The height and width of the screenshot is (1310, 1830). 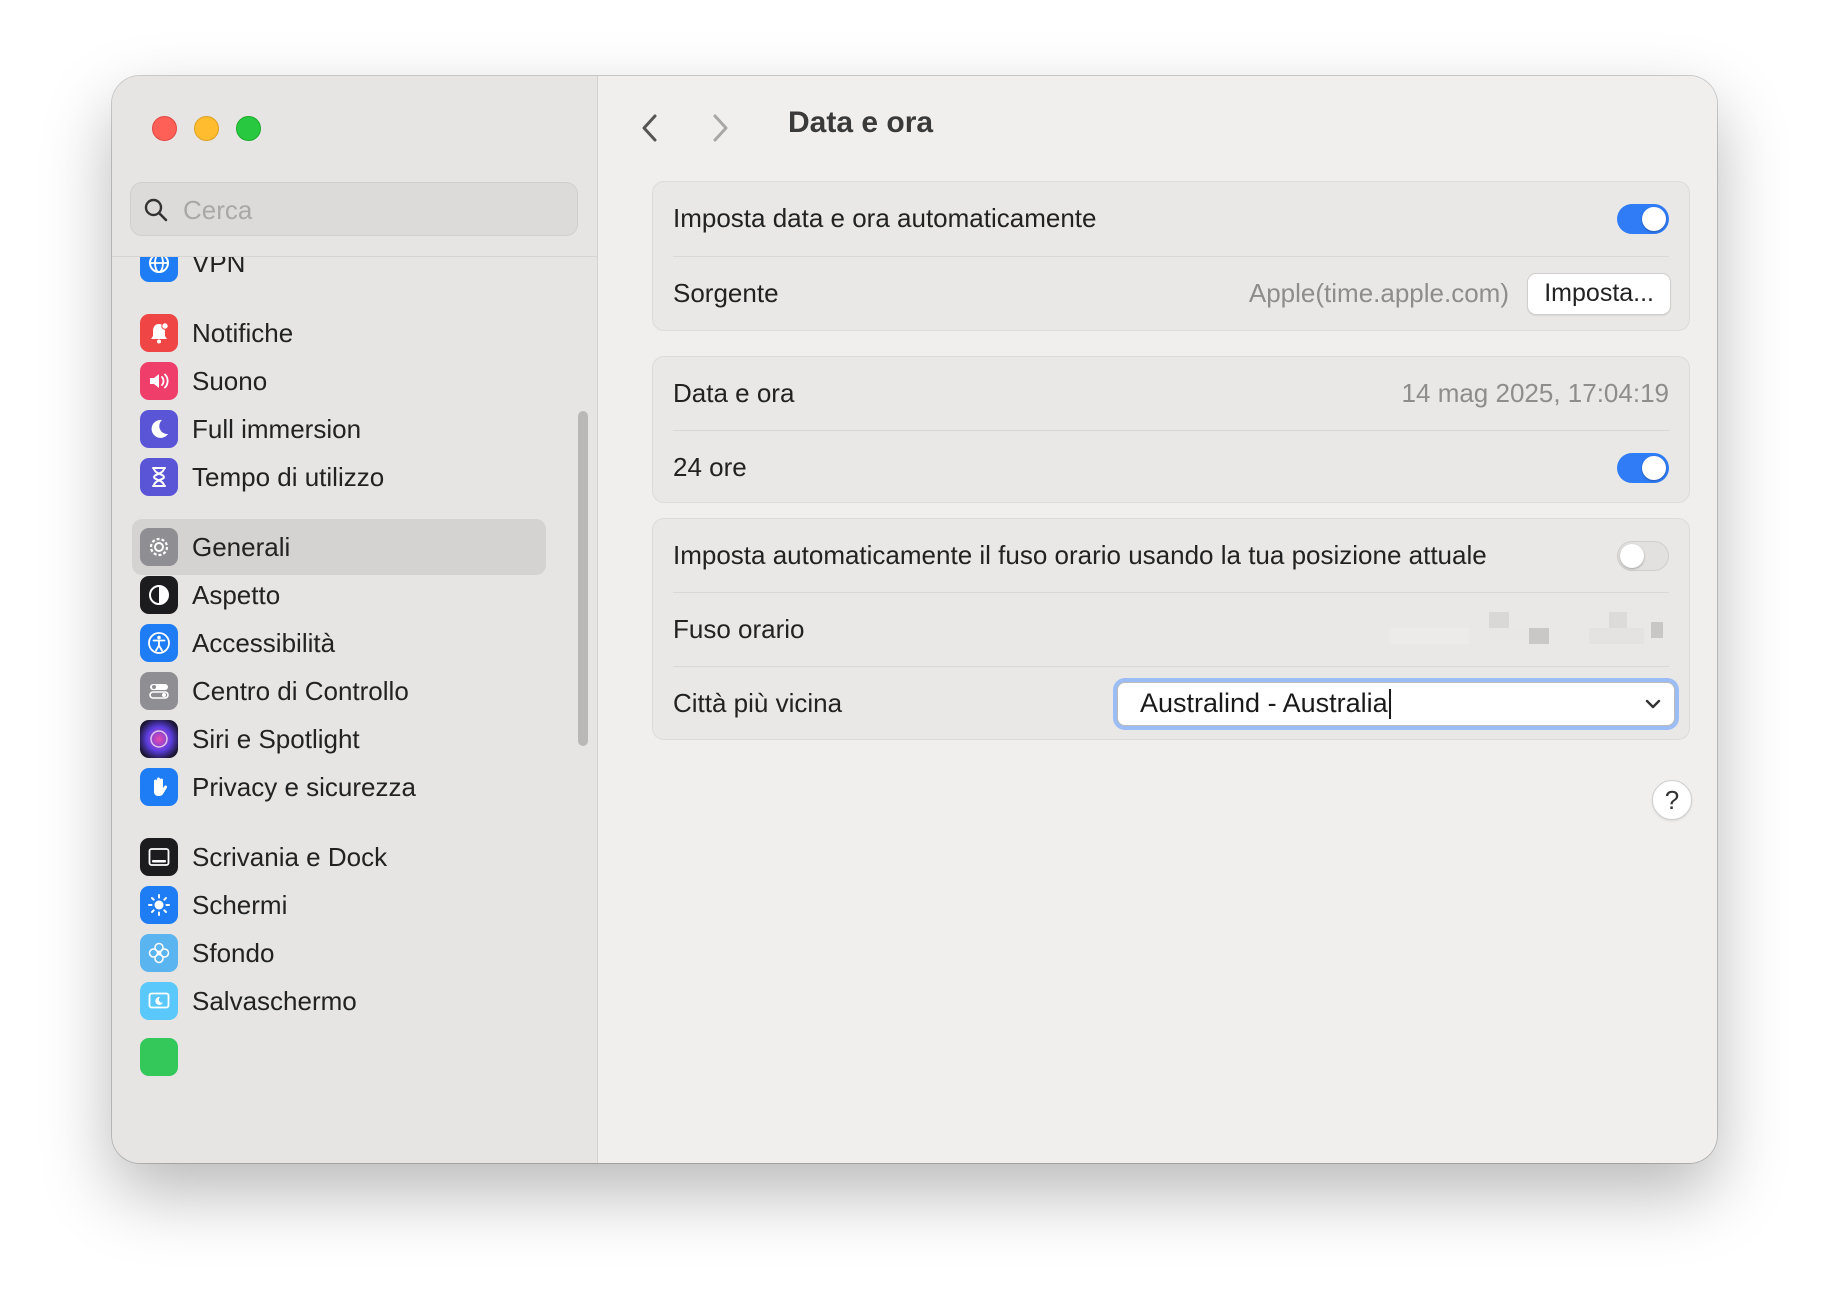 I want to click on chevron-right-icon, so click(x=720, y=128).